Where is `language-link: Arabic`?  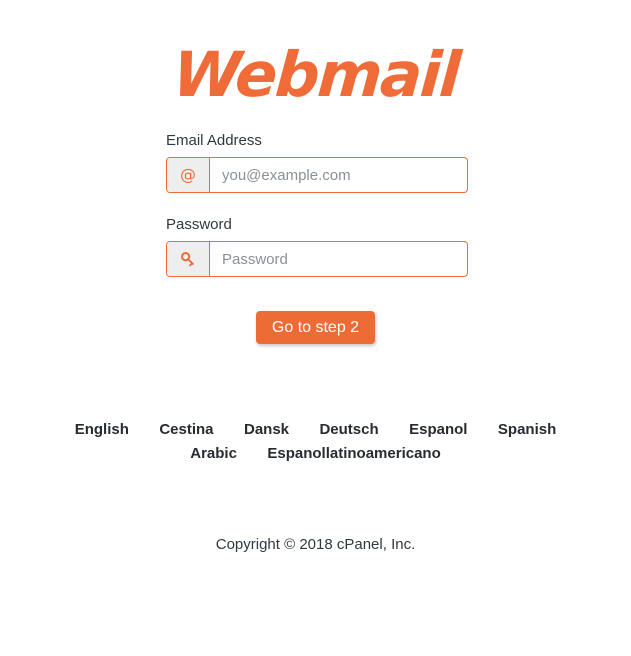 language-link: Arabic is located at coordinates (213, 454).